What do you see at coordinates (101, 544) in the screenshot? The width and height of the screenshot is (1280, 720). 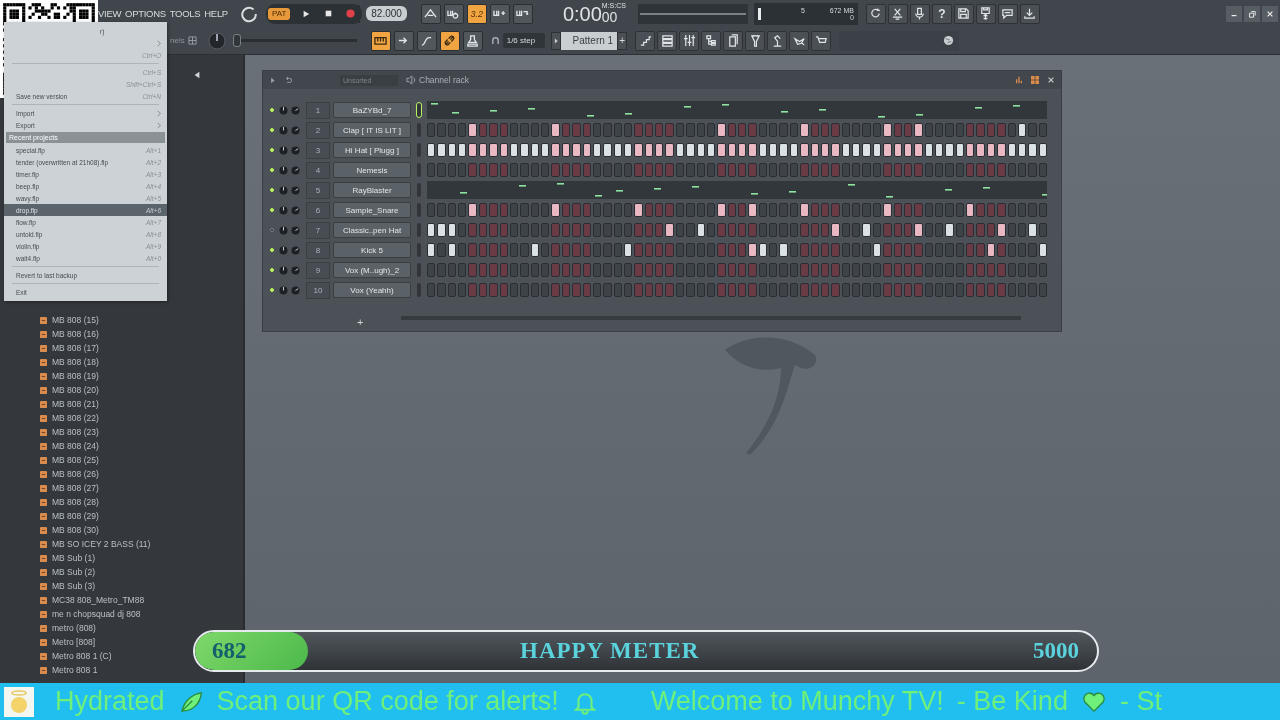 I see `browser-item: MB SO ICEY 2 BASS (11)` at bounding box center [101, 544].